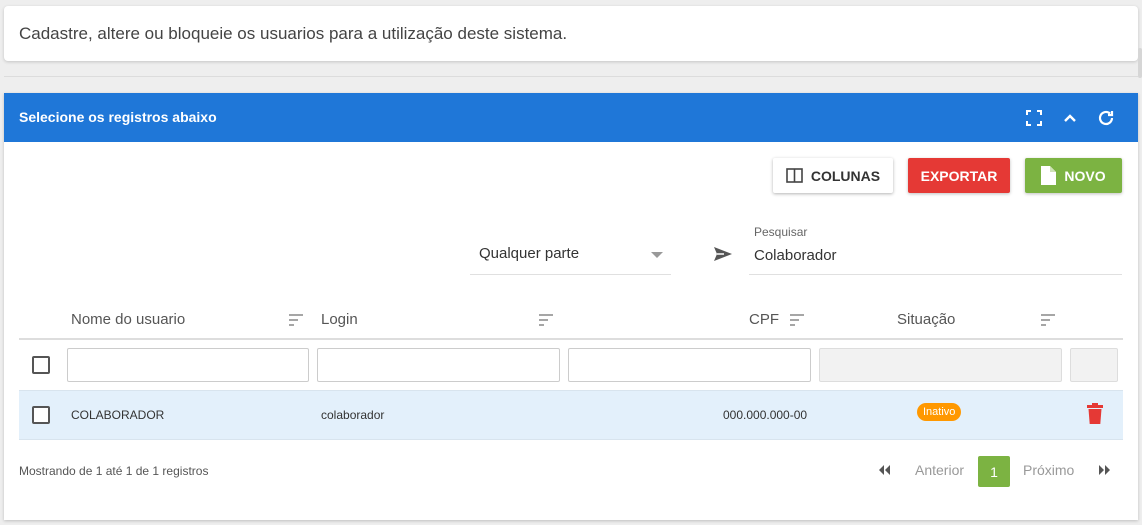 The height and width of the screenshot is (525, 1142). What do you see at coordinates (128, 319) in the screenshot?
I see `col-header-name: Nome do usuario` at bounding box center [128, 319].